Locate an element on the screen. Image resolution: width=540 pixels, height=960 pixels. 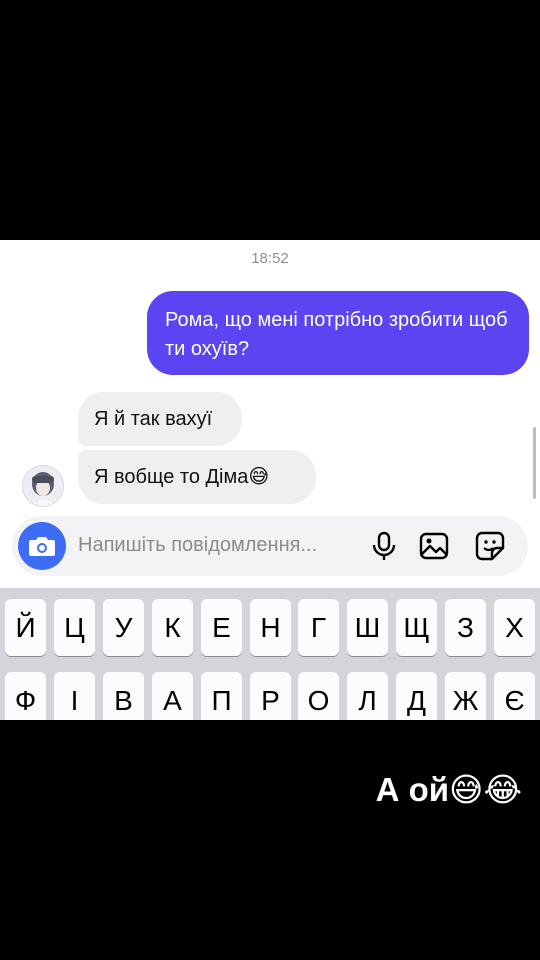
message-timestamp: 18:52 is located at coordinates (270, 258).